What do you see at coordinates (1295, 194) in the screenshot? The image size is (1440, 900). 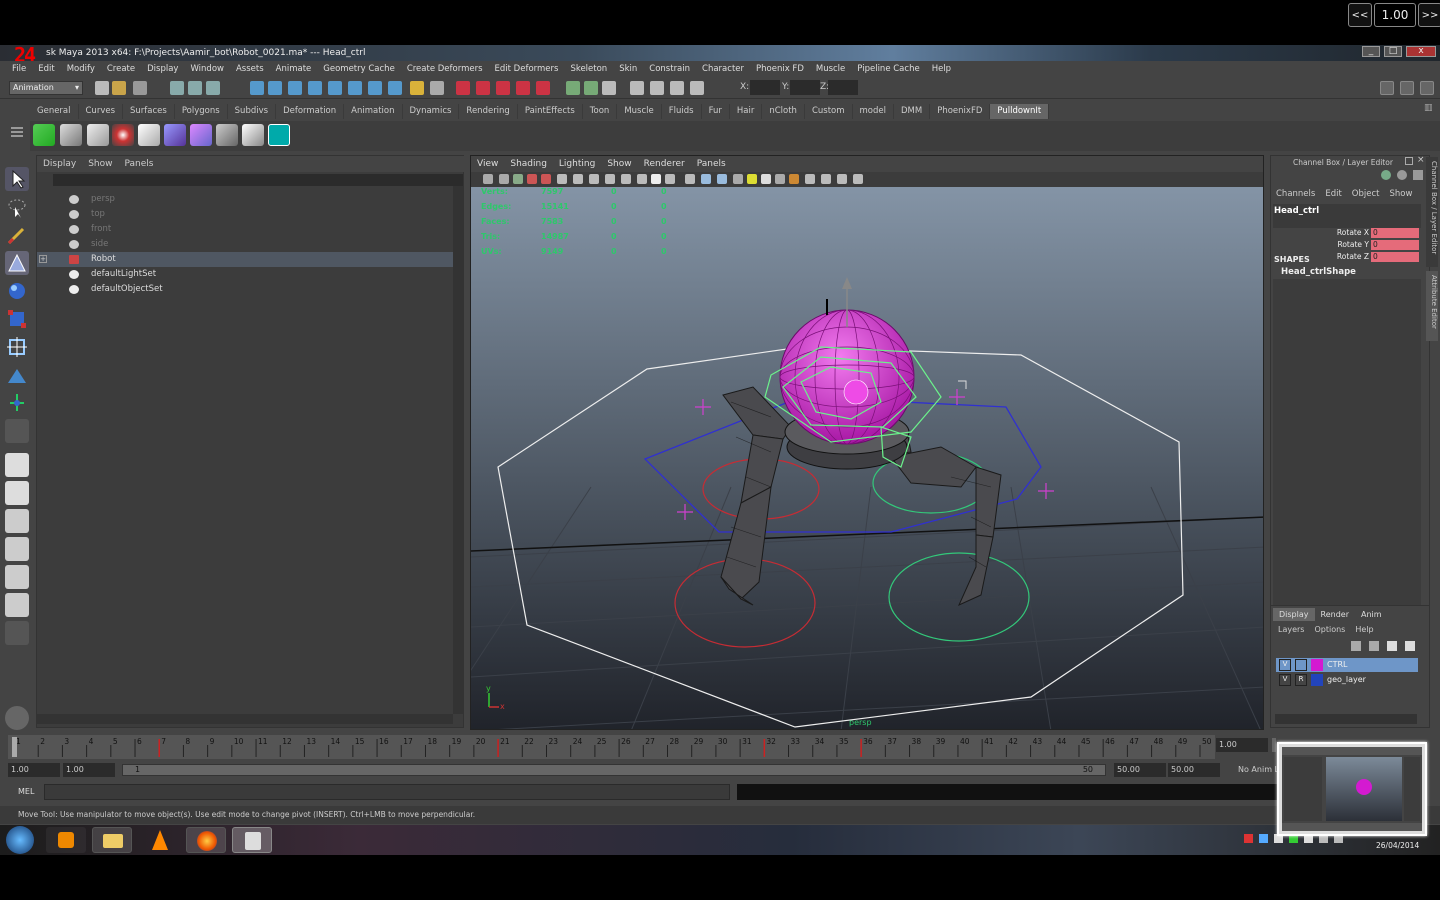 I see `channel-menu-channels: Channels` at bounding box center [1295, 194].